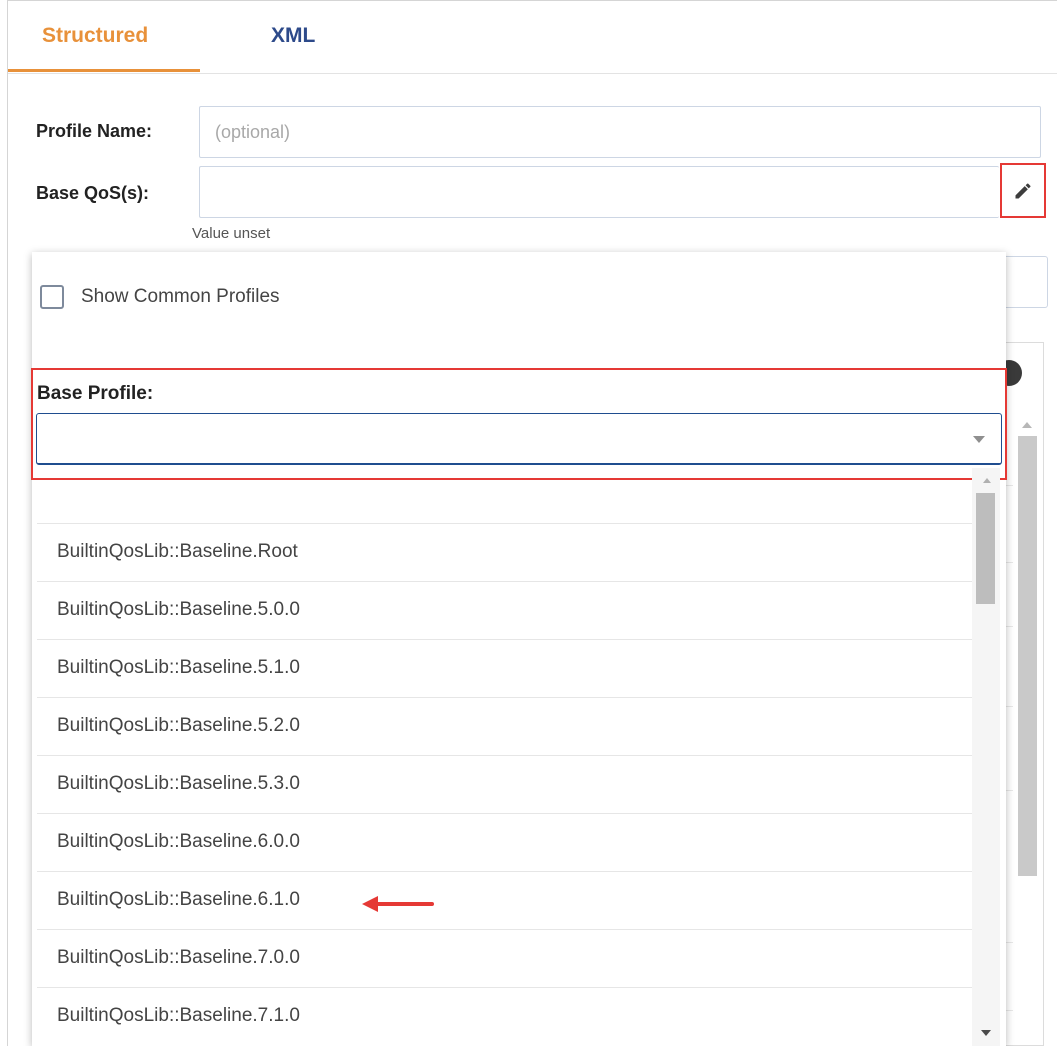 The width and height of the screenshot is (1057, 1046). Describe the element at coordinates (987, 480) in the screenshot. I see `scroll-up-icon` at that location.